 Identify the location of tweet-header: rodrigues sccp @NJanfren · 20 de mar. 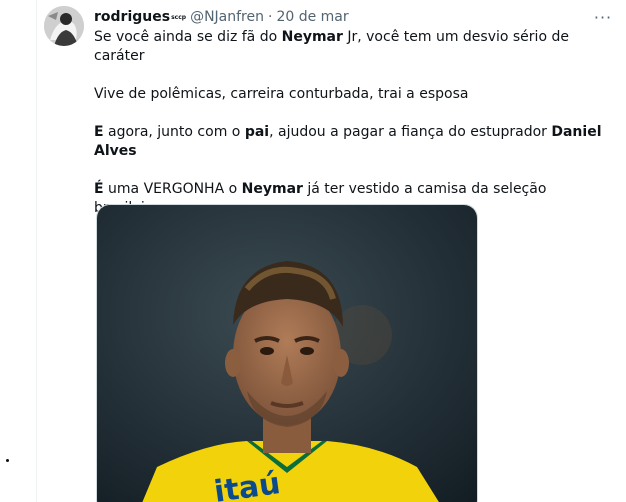
(354, 17).